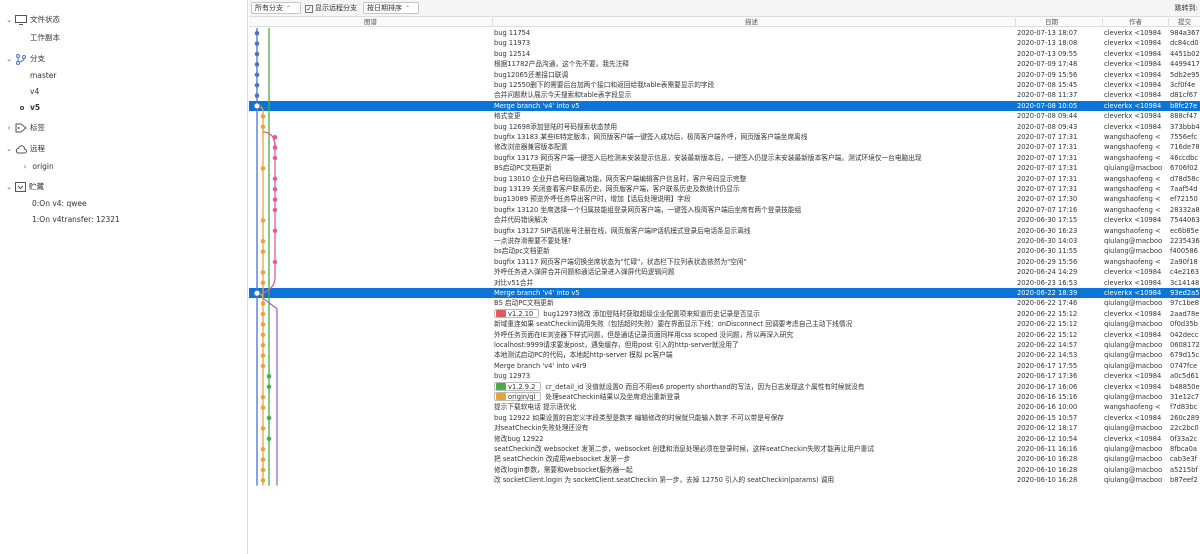  Describe the element at coordinates (751, 22) in the screenshot. I see `column-description: 描述` at that location.